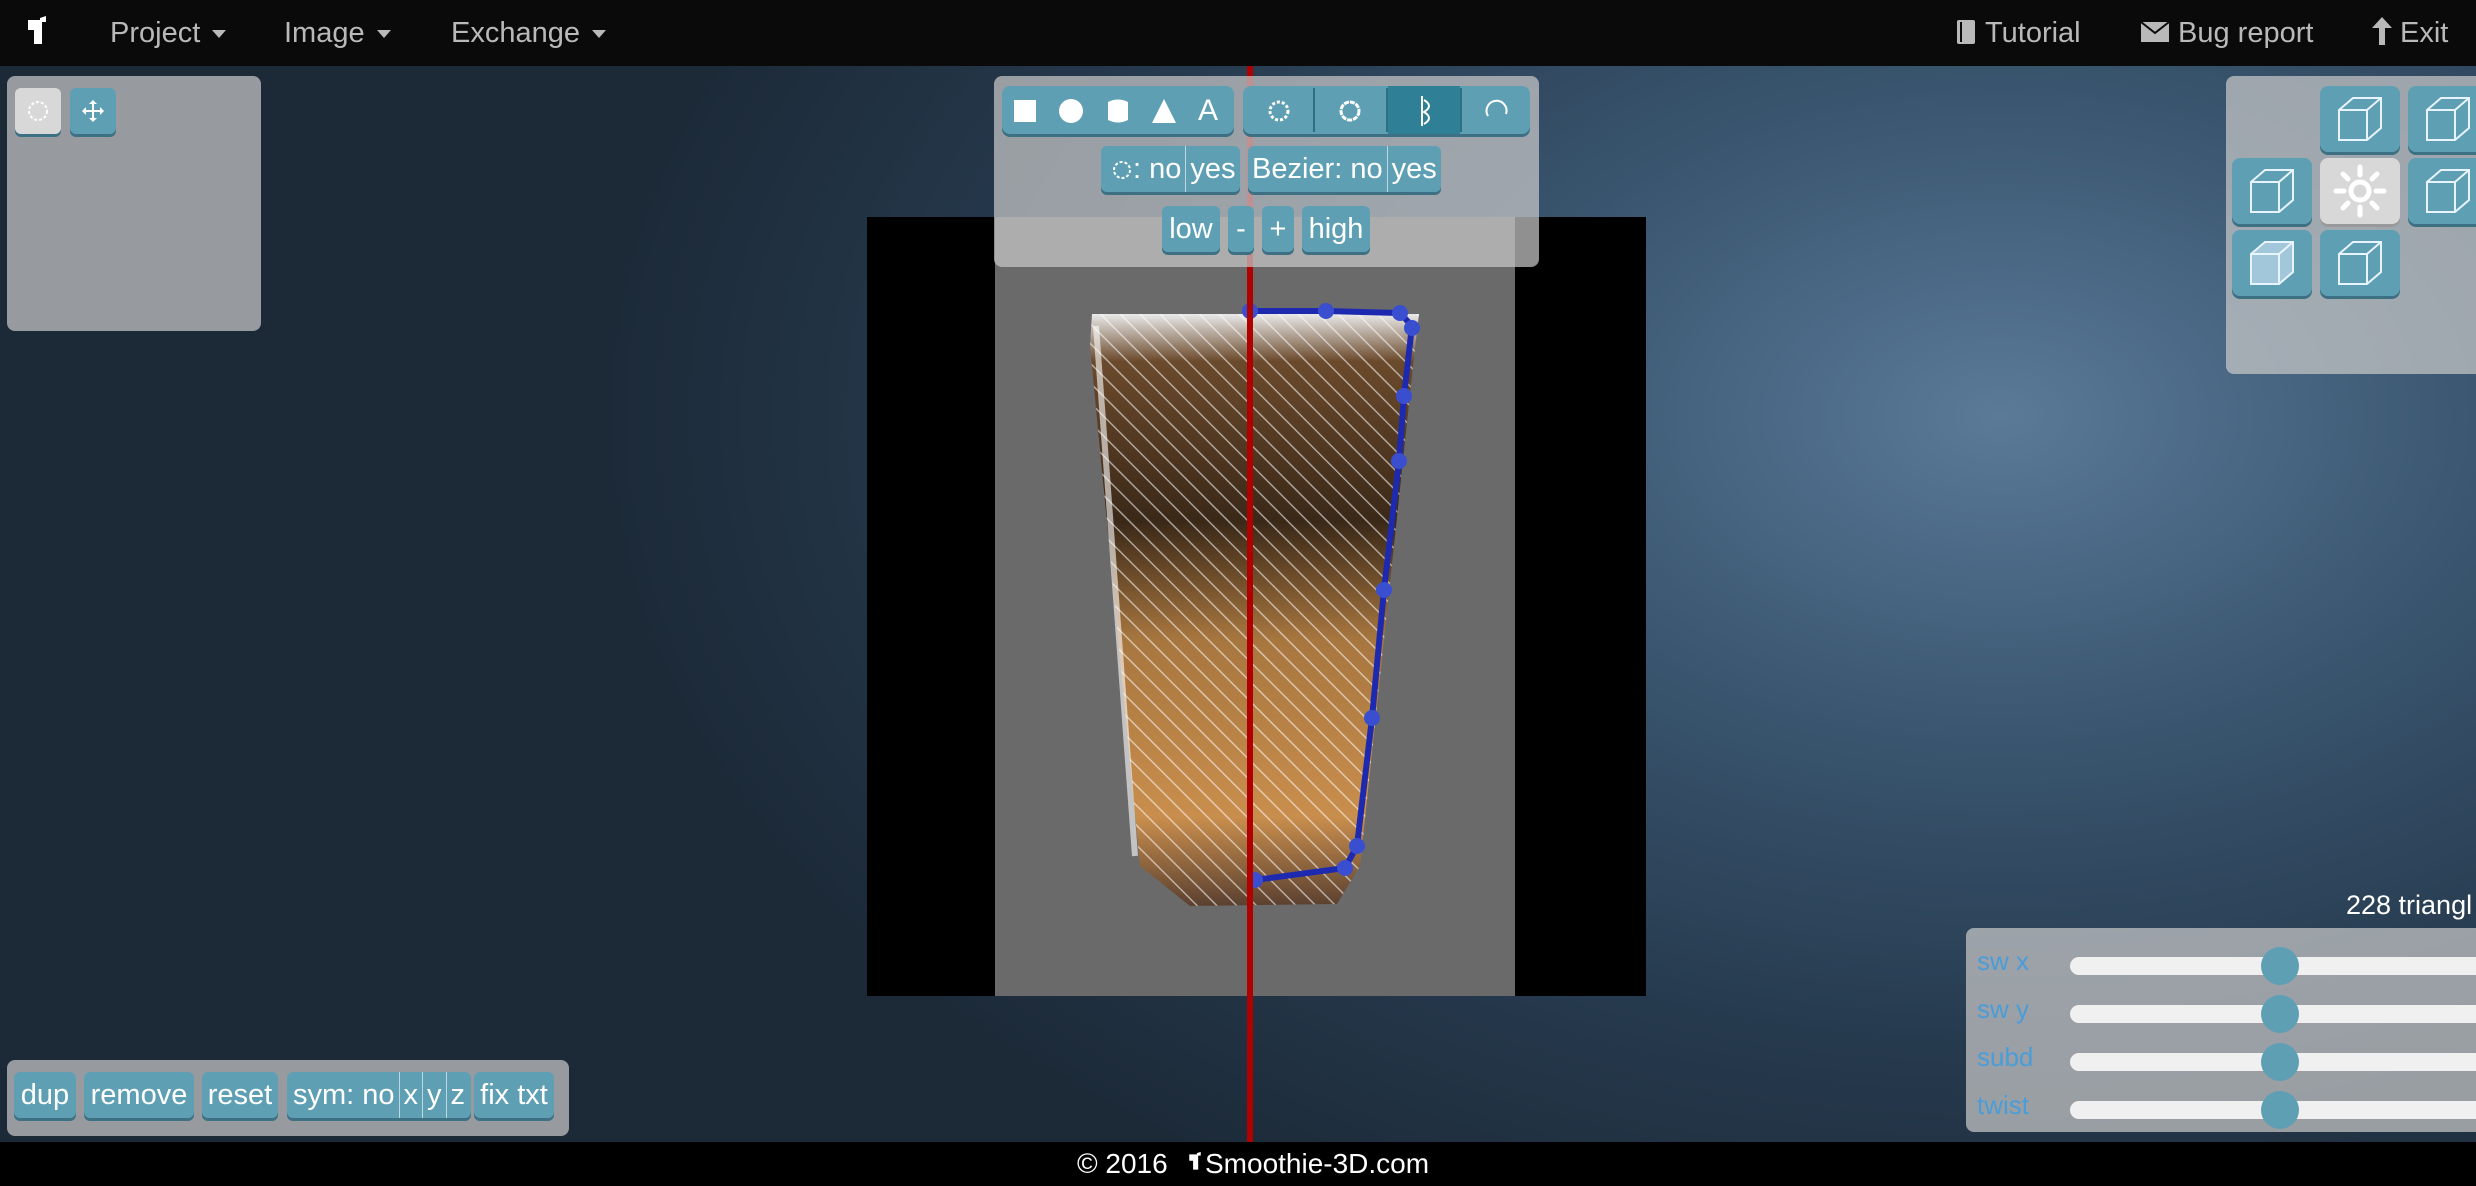 This screenshot has width=2476, height=1186. I want to click on reset-button: reset, so click(240, 1095).